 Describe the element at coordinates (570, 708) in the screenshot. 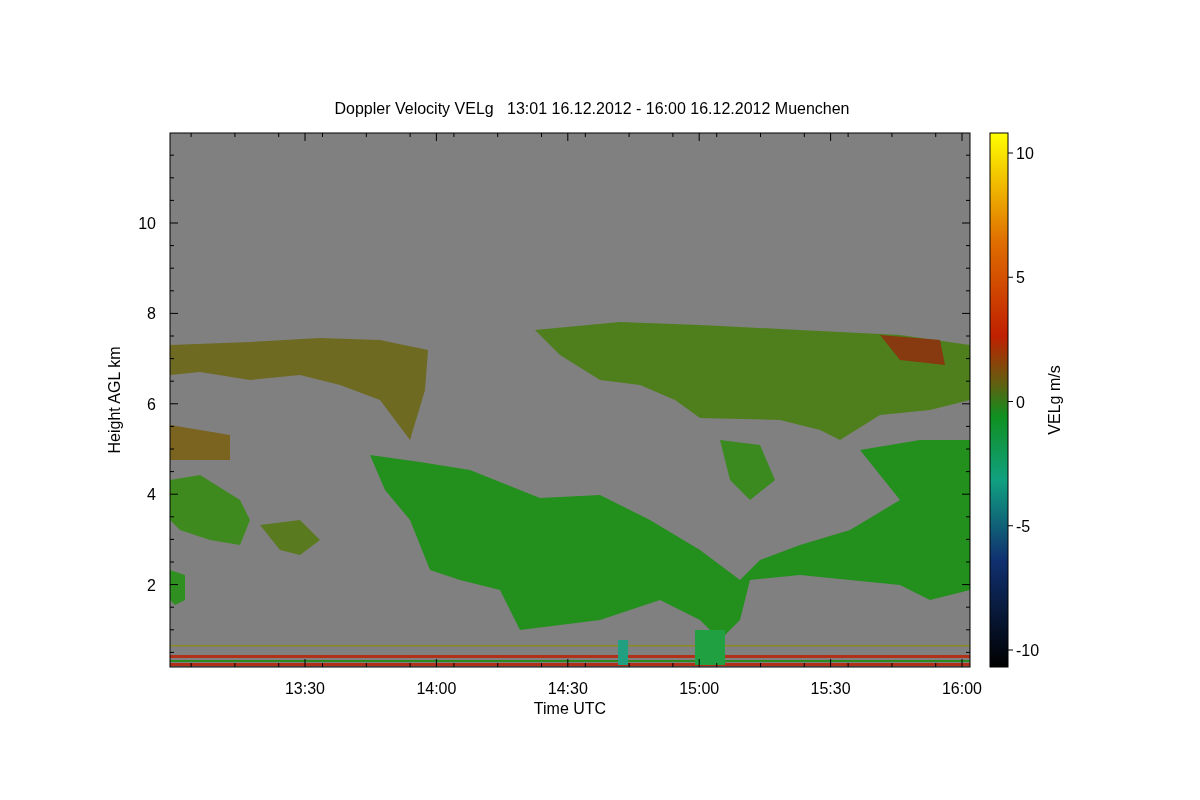

I see `x-axis-label: Time UTC` at that location.